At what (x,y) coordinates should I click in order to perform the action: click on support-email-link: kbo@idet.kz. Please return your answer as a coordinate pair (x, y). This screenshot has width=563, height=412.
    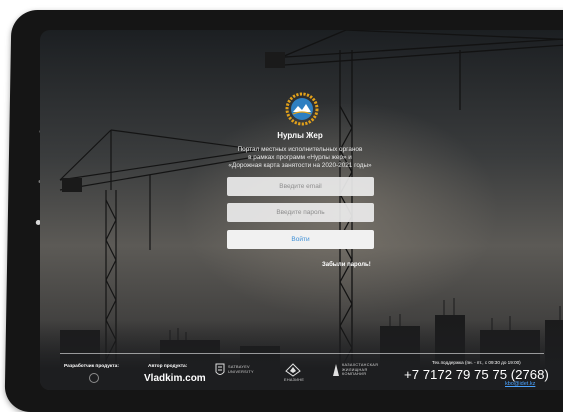
    Looking at the image, I should click on (520, 384).